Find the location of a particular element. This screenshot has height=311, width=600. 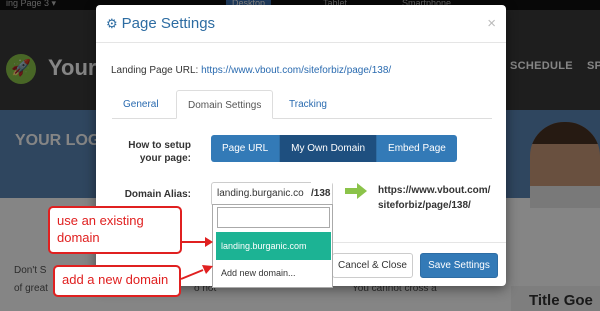

domain-alias-label: Domain Alias: is located at coordinates (157, 194).